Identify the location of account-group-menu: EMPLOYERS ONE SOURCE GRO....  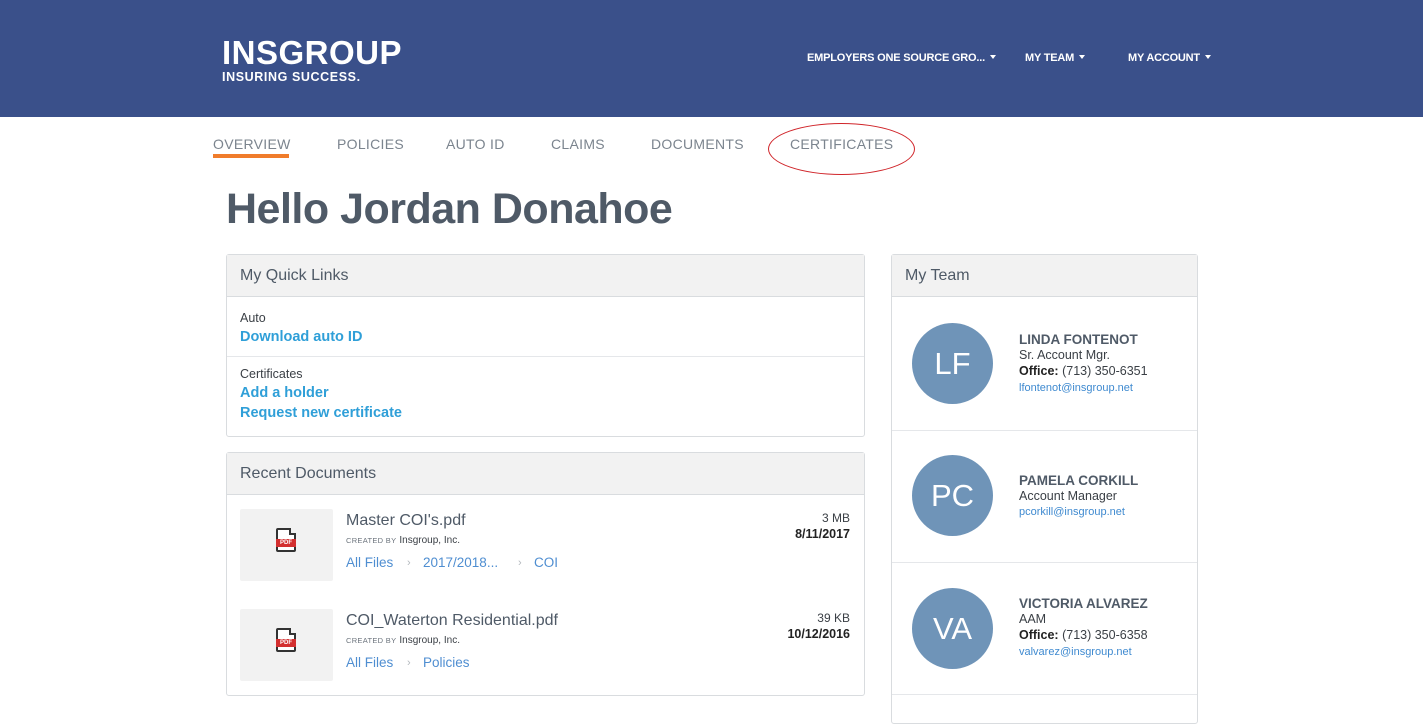
(901, 58).